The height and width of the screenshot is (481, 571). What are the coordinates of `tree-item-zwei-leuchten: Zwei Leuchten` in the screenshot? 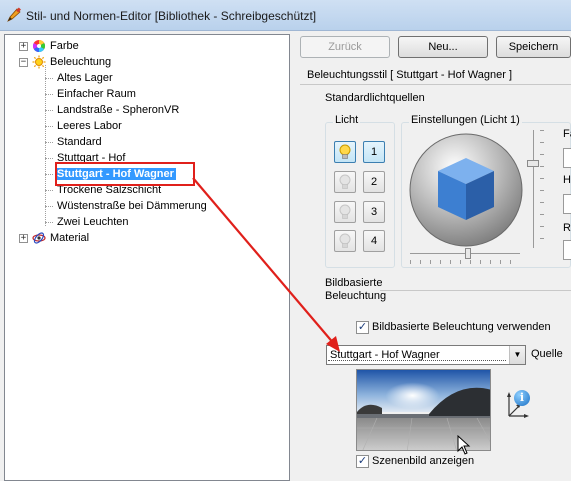 It's located at (93, 222).